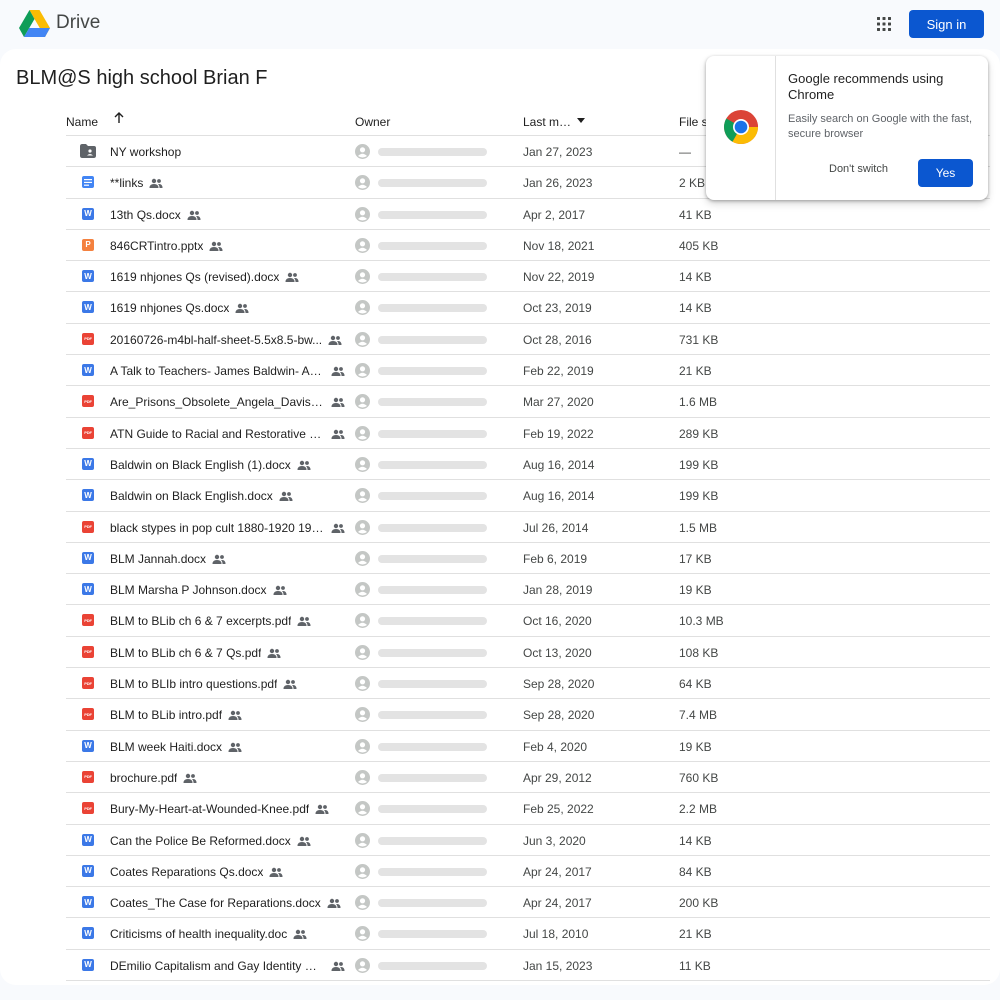 This screenshot has width=1000, height=1000. What do you see at coordinates (193, 684) in the screenshot?
I see `file-name: BLM to BLIb intro questions.pdf` at bounding box center [193, 684].